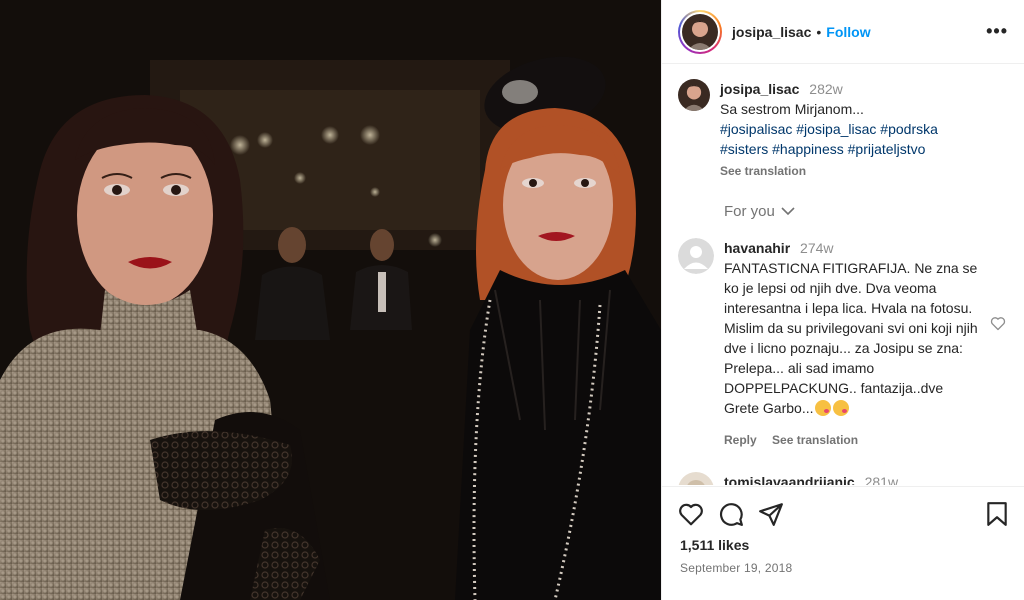 The height and width of the screenshot is (600, 1024). What do you see at coordinates (864, 129) in the screenshot?
I see `caption-hashtags-1: #josipalisac #josipa_lisac #podrska` at bounding box center [864, 129].